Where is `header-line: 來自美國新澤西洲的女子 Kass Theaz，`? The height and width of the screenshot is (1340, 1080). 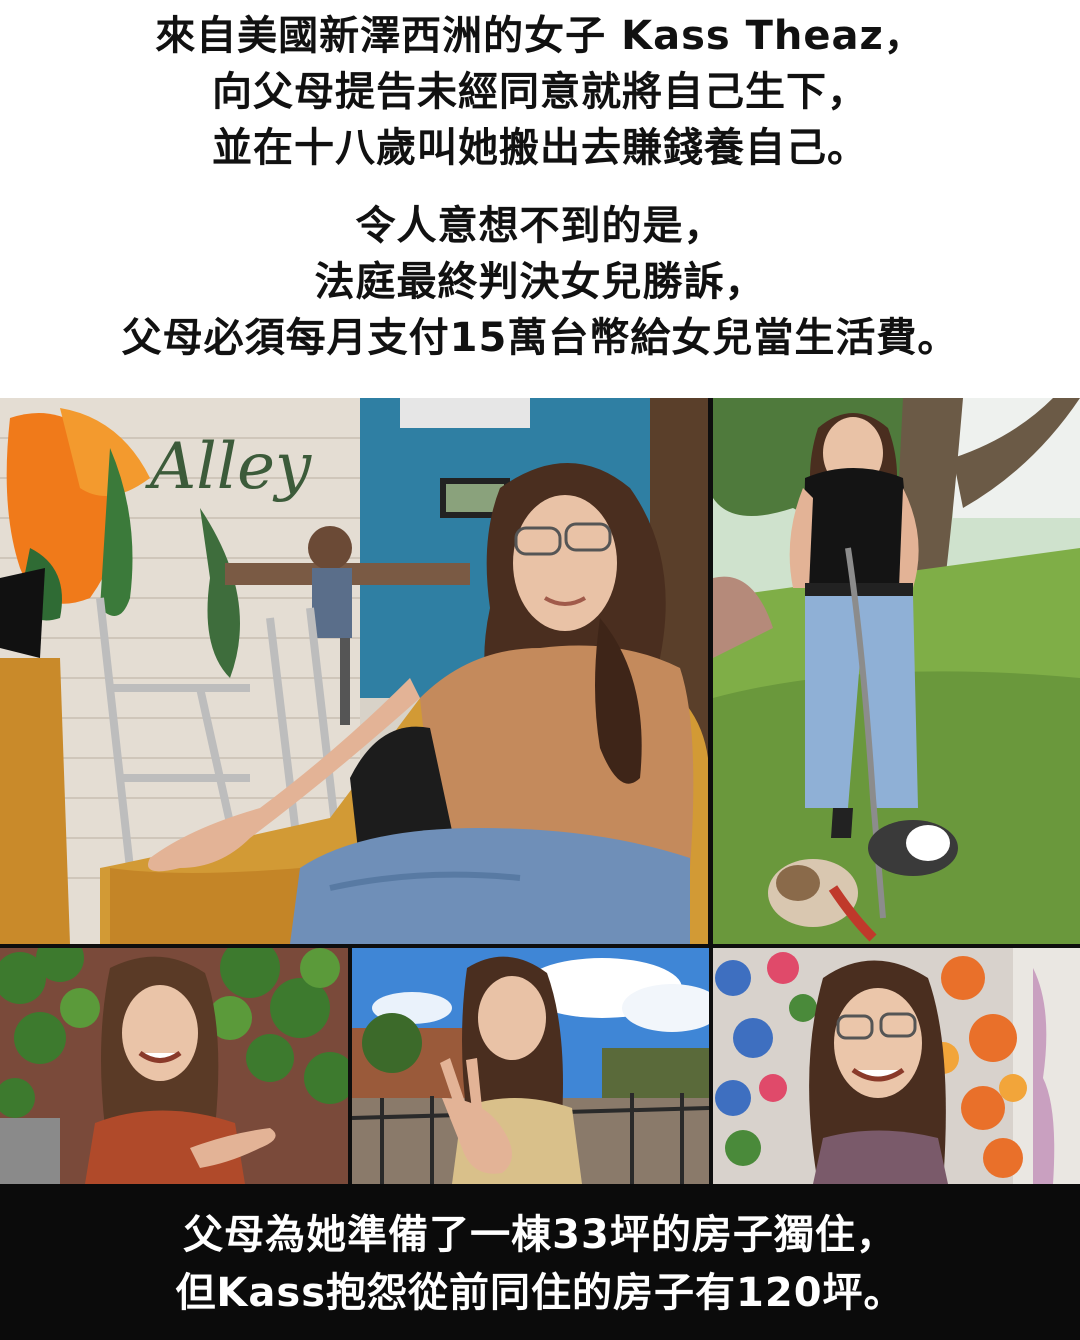 header-line: 來自美國新澤西洲的女子 Kass Theaz， is located at coordinates (540, 36).